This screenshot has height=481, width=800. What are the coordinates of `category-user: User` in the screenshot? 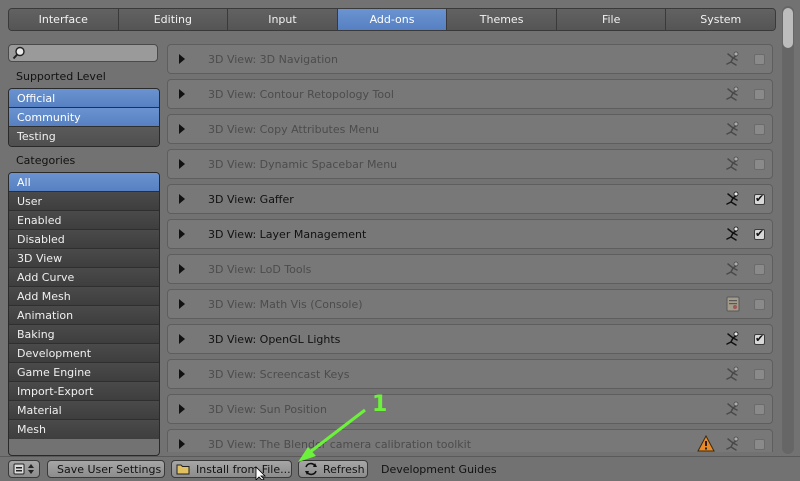 It's located at (84, 201).